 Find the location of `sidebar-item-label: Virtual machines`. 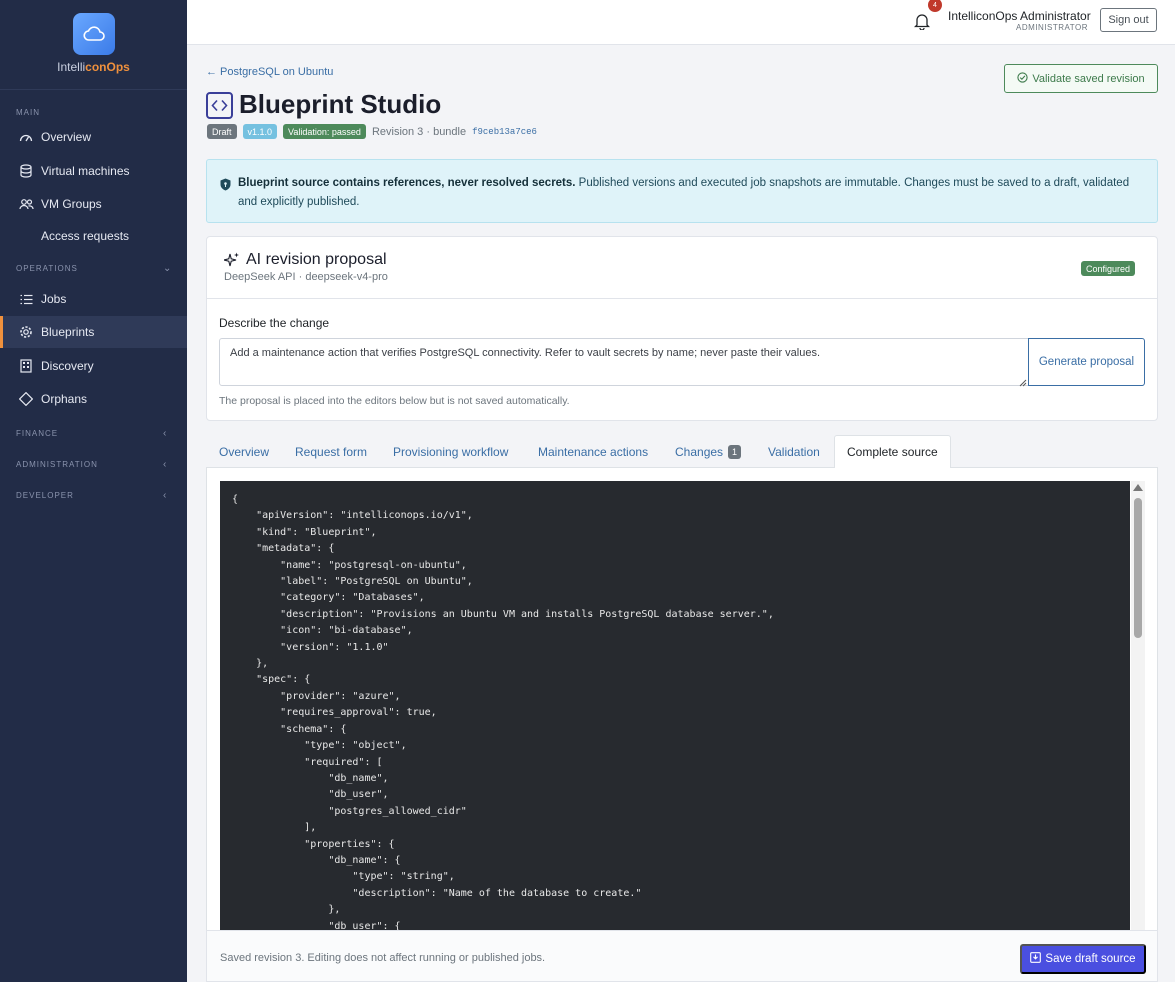

sidebar-item-label: Virtual machines is located at coordinates (85, 171).